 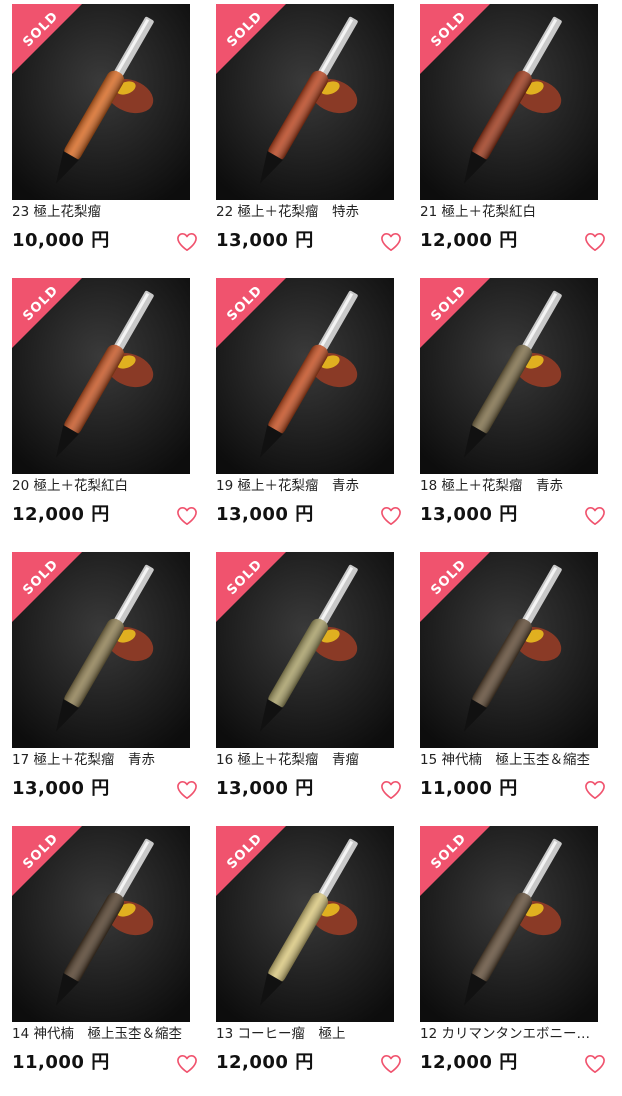 I want to click on product-card: SOLD 14 神代楠 極上玉杢＆縮杢 11,000 円, so click(x=108, y=959).